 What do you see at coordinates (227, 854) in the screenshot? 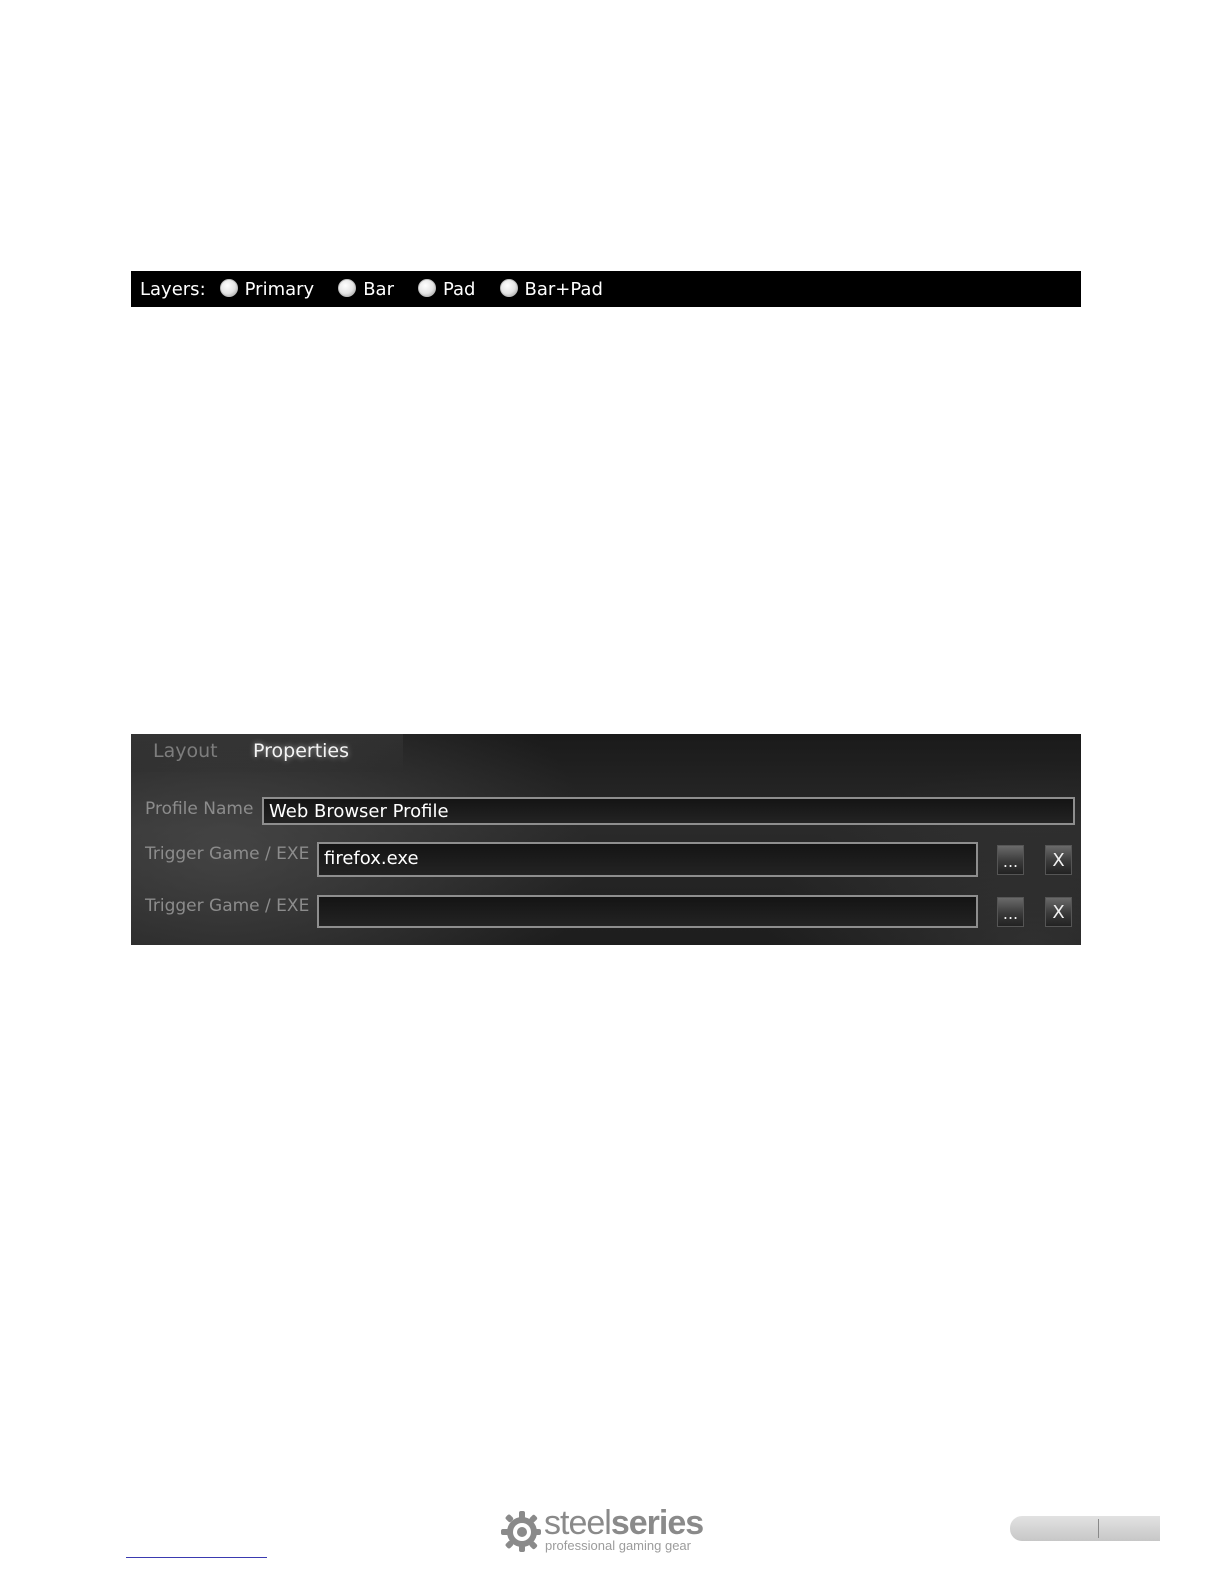
I see `trigger-label-1: Trigger Game / EXE` at bounding box center [227, 854].